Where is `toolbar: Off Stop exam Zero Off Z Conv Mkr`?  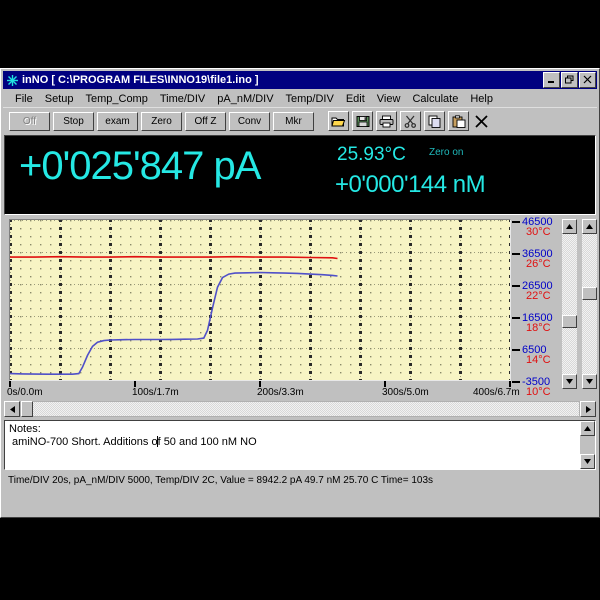 toolbar: Off Stop exam Zero Off Z Conv Mkr is located at coordinates (300, 121).